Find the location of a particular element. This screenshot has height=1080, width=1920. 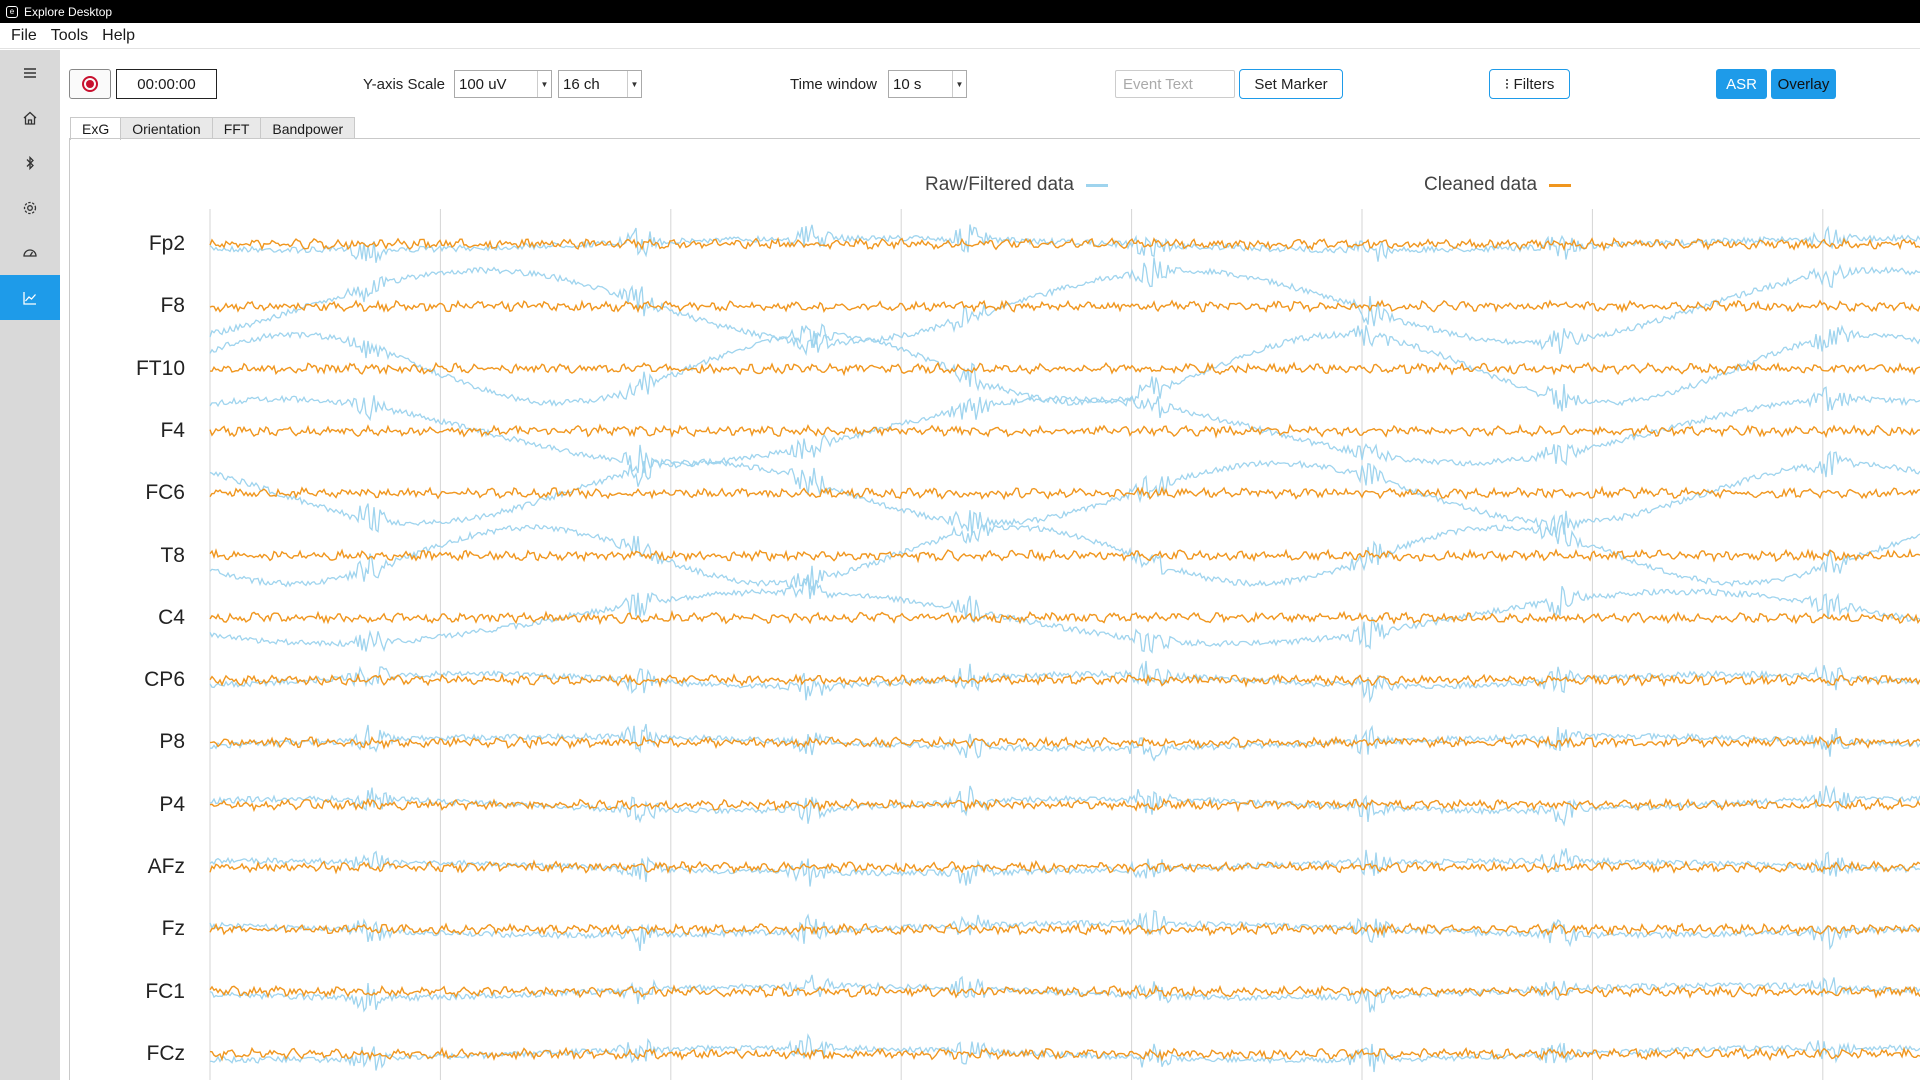

sidebar-item-impedance is located at coordinates (30, 252).